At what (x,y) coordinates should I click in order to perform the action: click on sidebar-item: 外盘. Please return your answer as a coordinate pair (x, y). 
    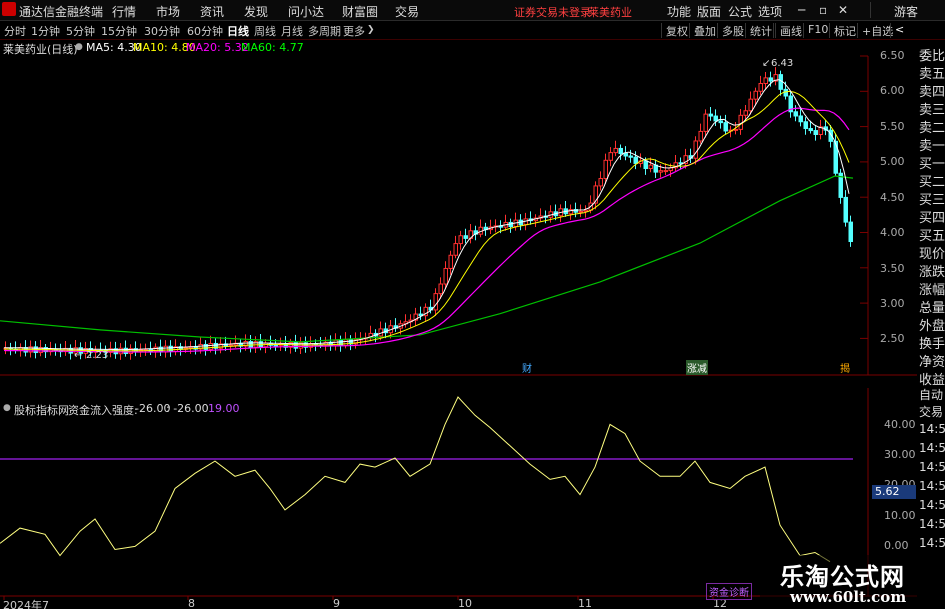
    Looking at the image, I should click on (932, 324).